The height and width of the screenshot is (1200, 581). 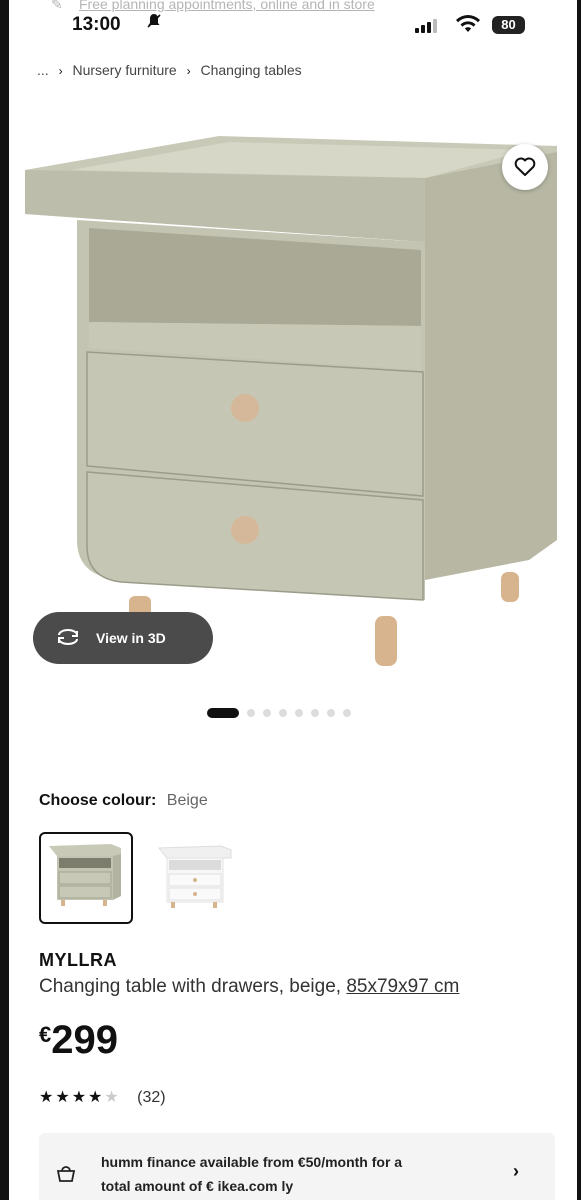 I want to click on price-amount: 299, so click(x=84, y=1040).